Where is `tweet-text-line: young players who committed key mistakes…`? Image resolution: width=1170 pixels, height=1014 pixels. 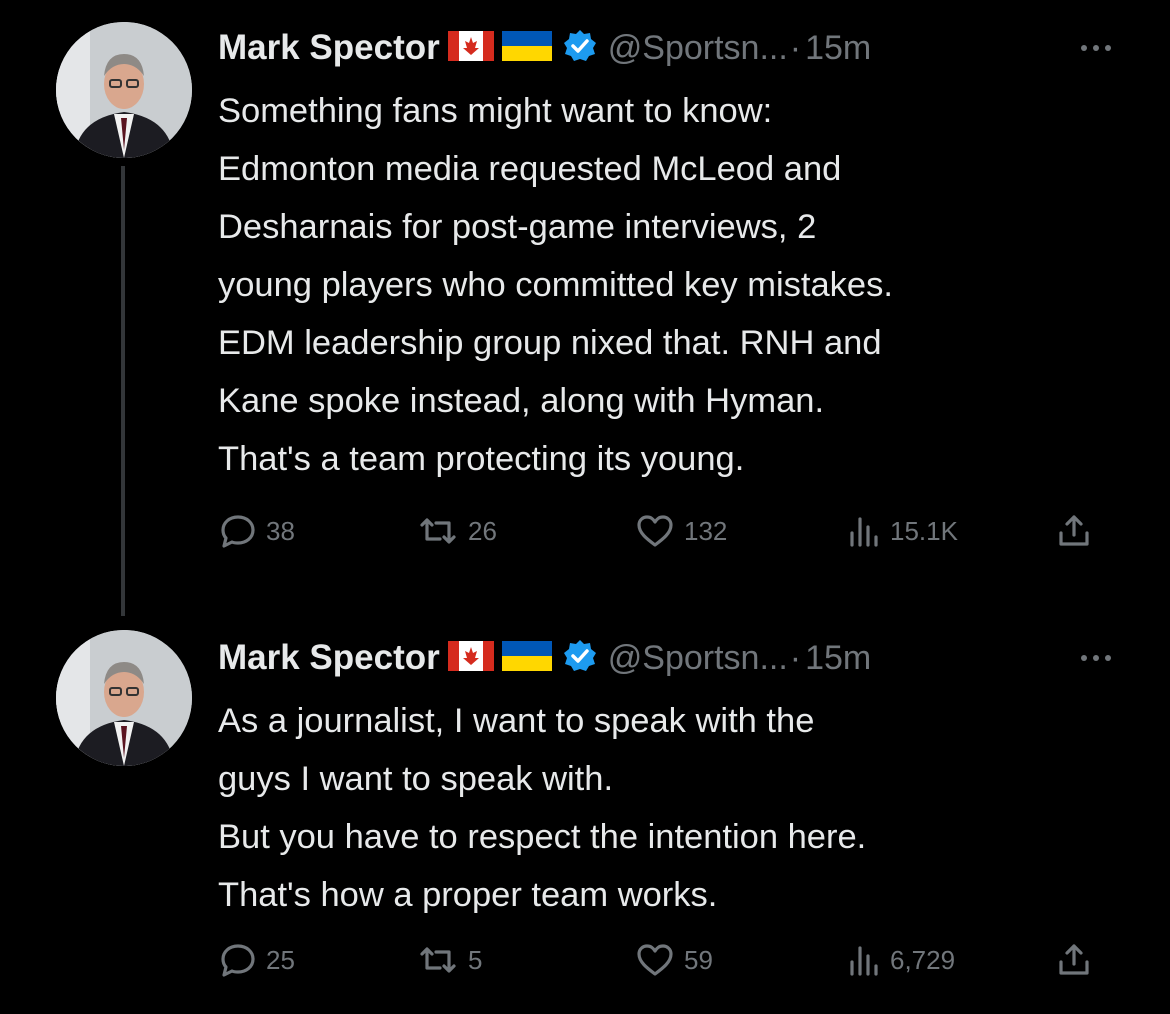
tweet-text-line: young players who committed key mistakes… is located at coordinates (555, 285).